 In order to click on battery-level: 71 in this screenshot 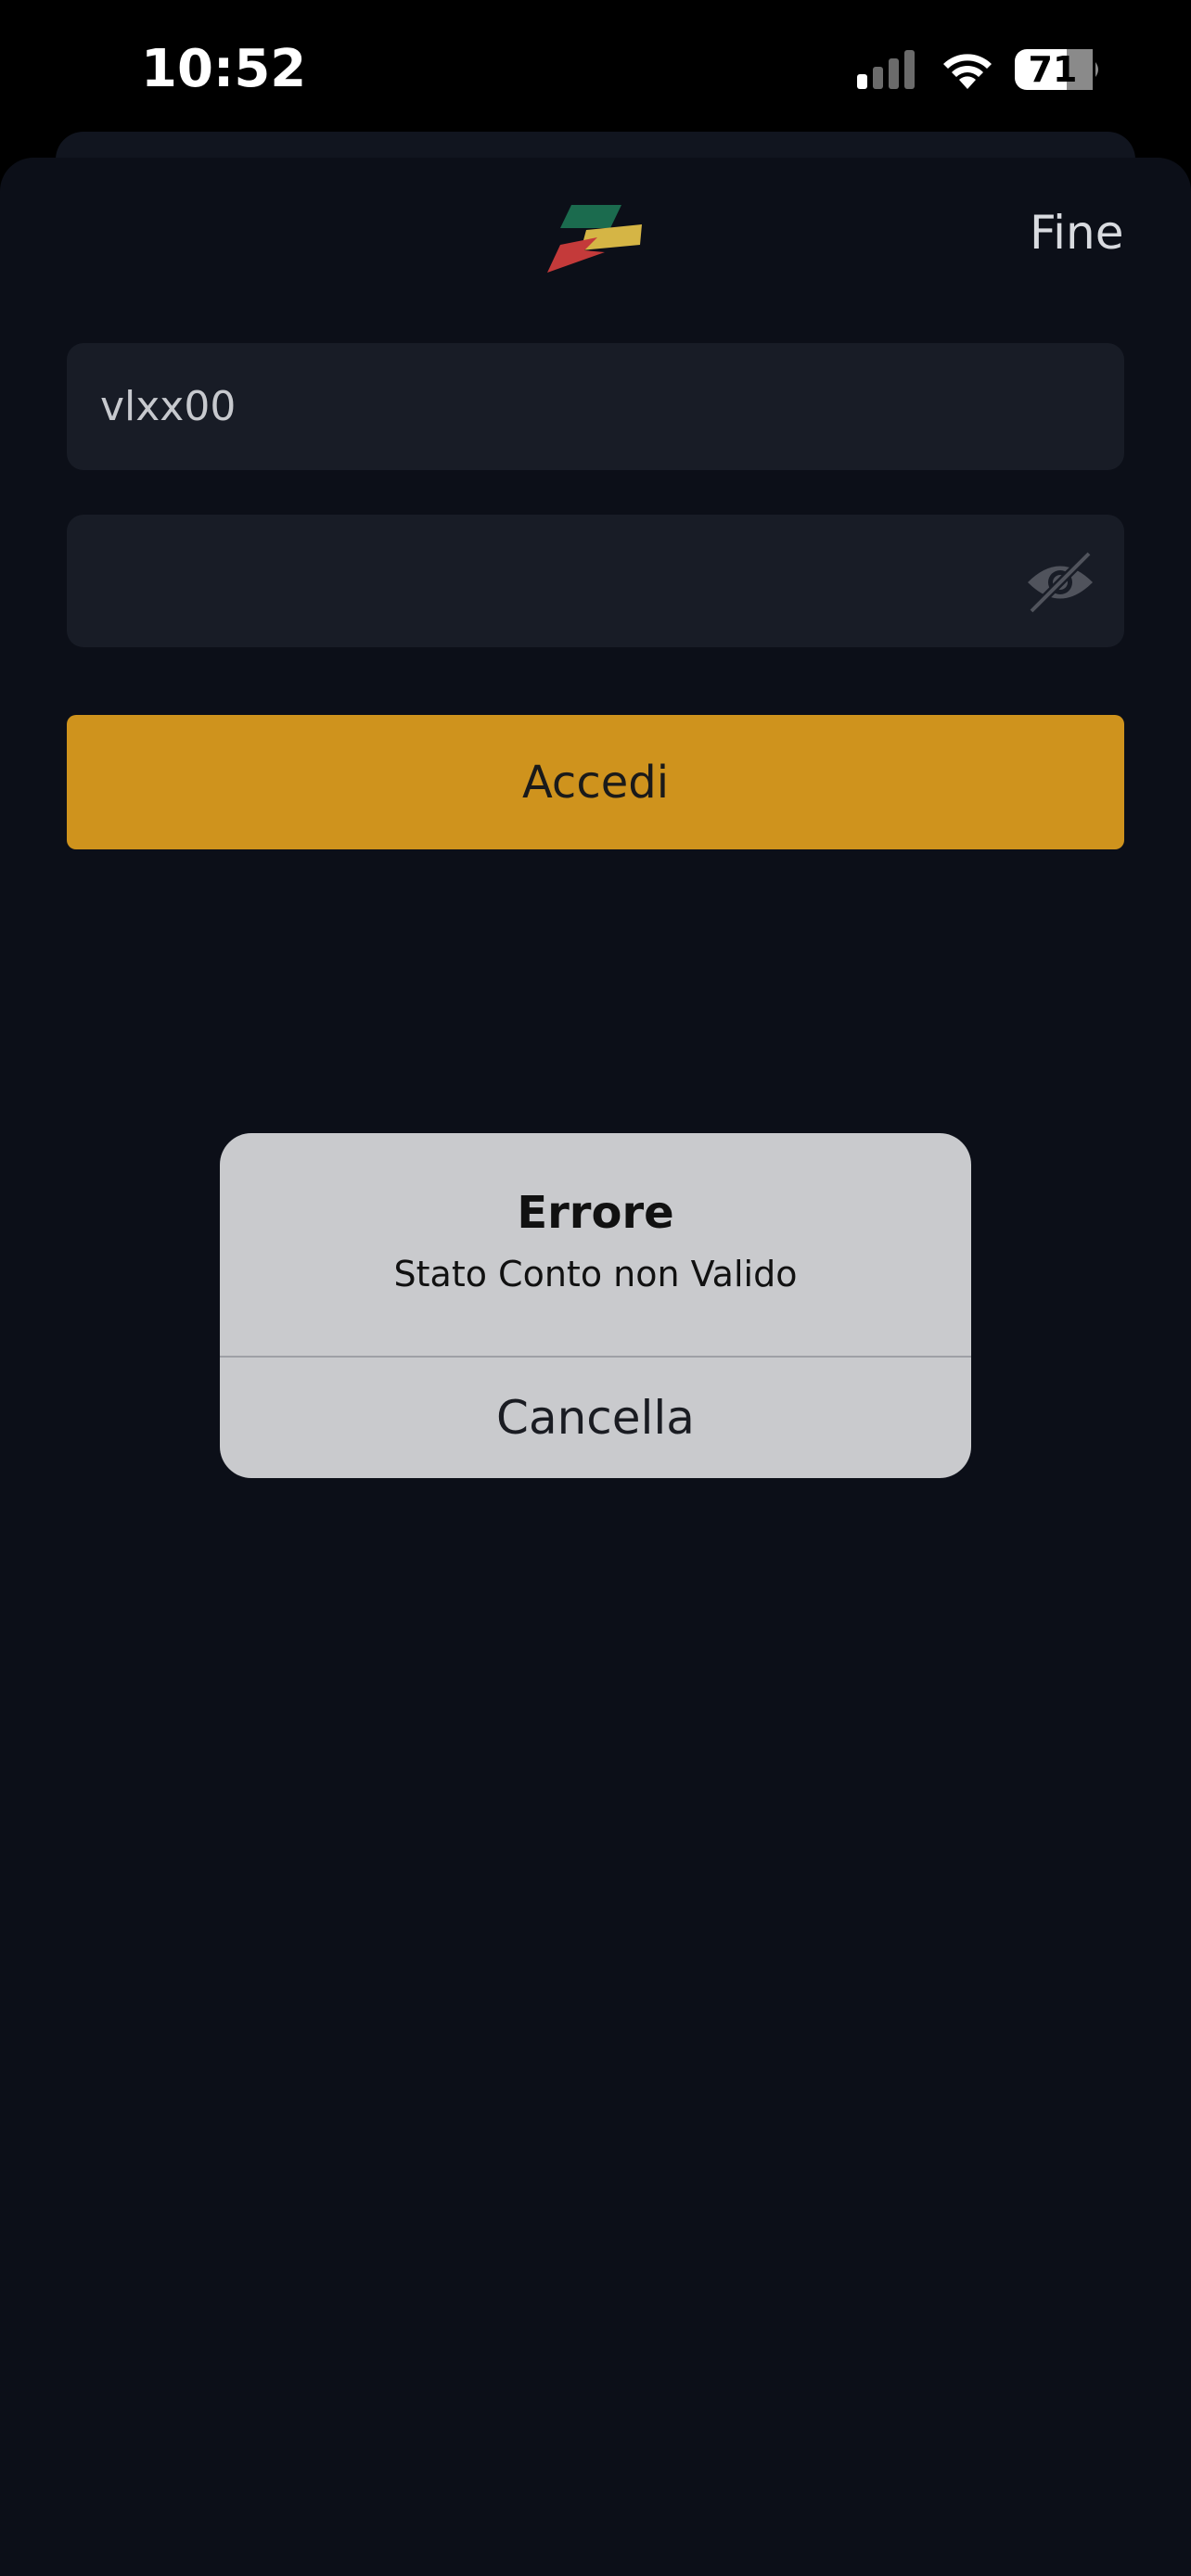, I will do `click(1053, 69)`.